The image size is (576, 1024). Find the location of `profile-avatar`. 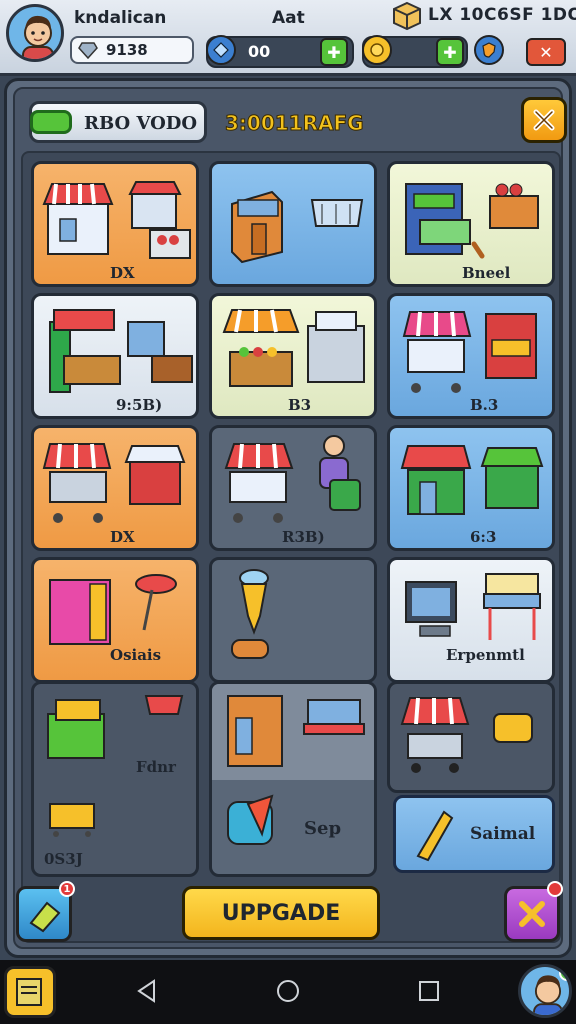

profile-avatar is located at coordinates (545, 991).